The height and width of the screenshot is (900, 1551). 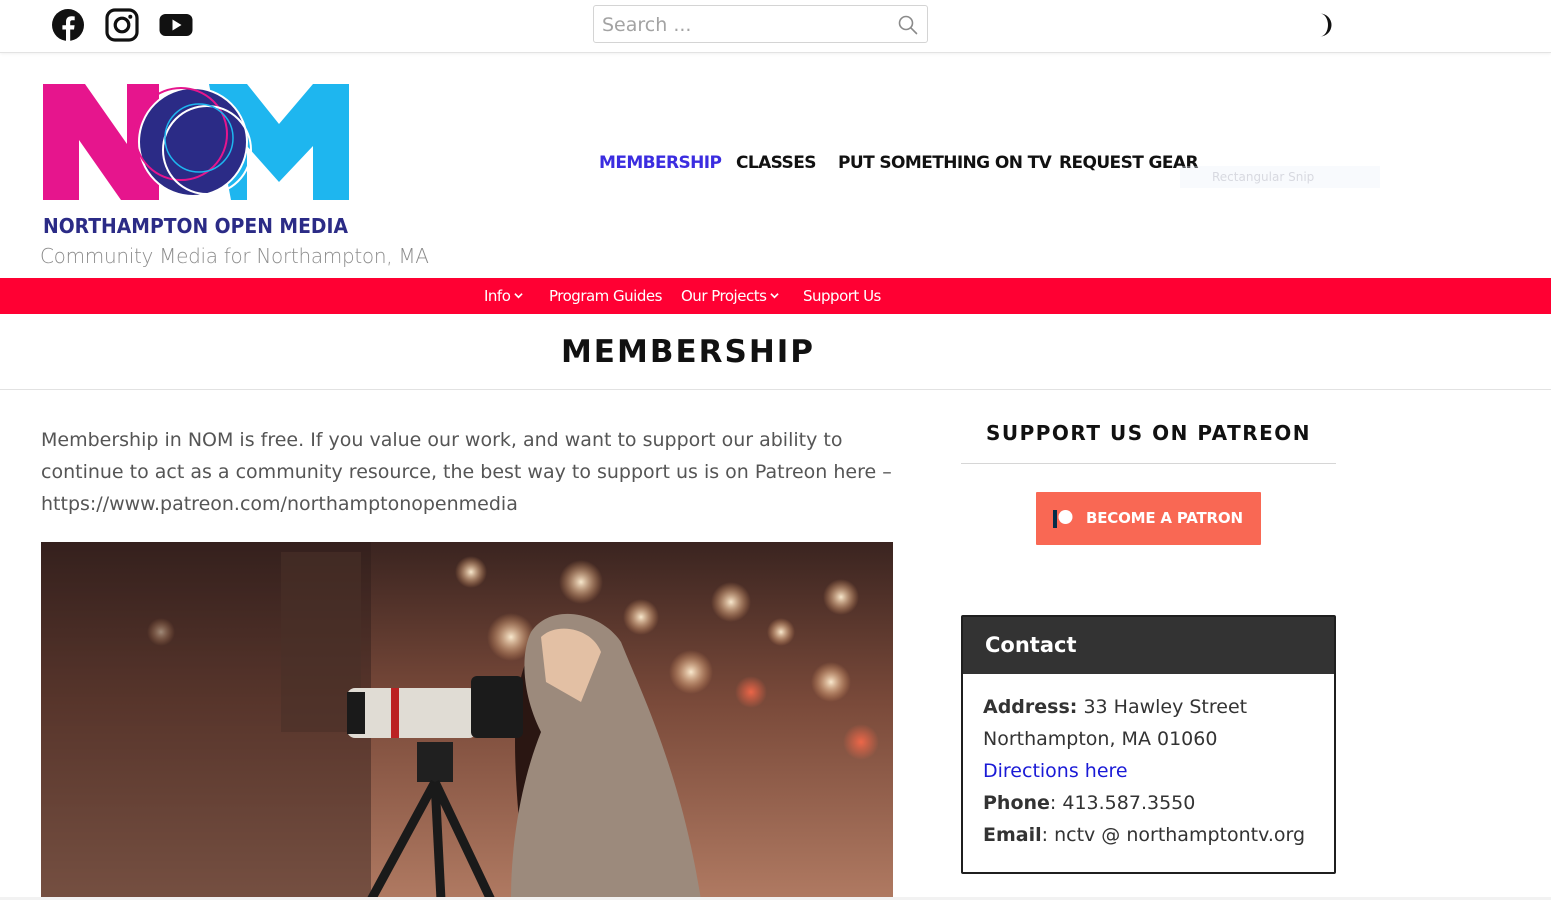 I want to click on divider, so click(x=1148, y=463).